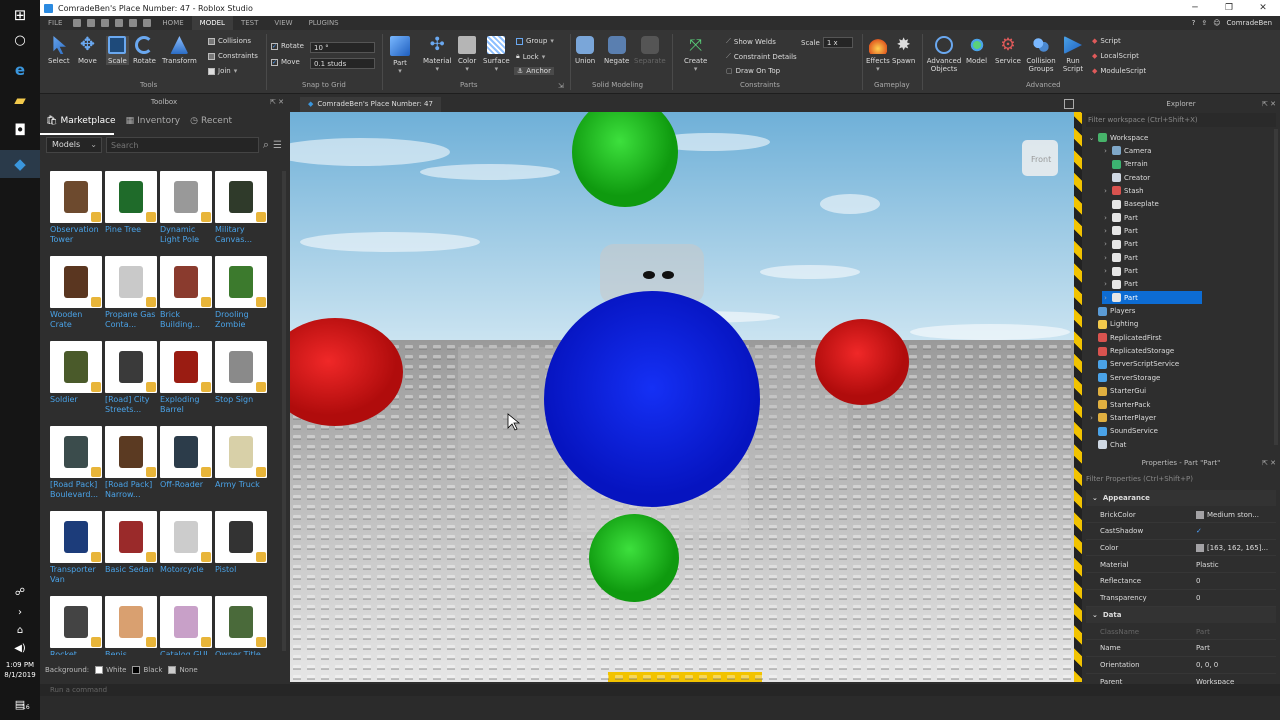  I want to click on constraint-details-toggle: ⟋ Constraint Details, so click(761, 56).